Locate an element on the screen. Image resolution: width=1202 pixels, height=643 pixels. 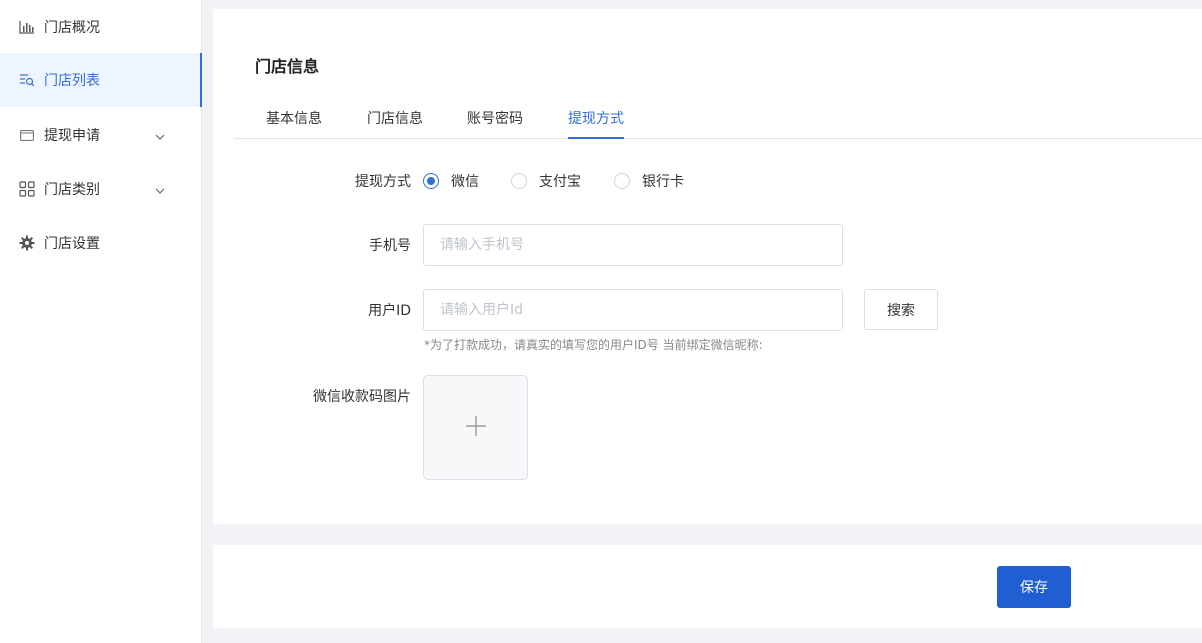
radio-label: 银行卡 is located at coordinates (663, 182).